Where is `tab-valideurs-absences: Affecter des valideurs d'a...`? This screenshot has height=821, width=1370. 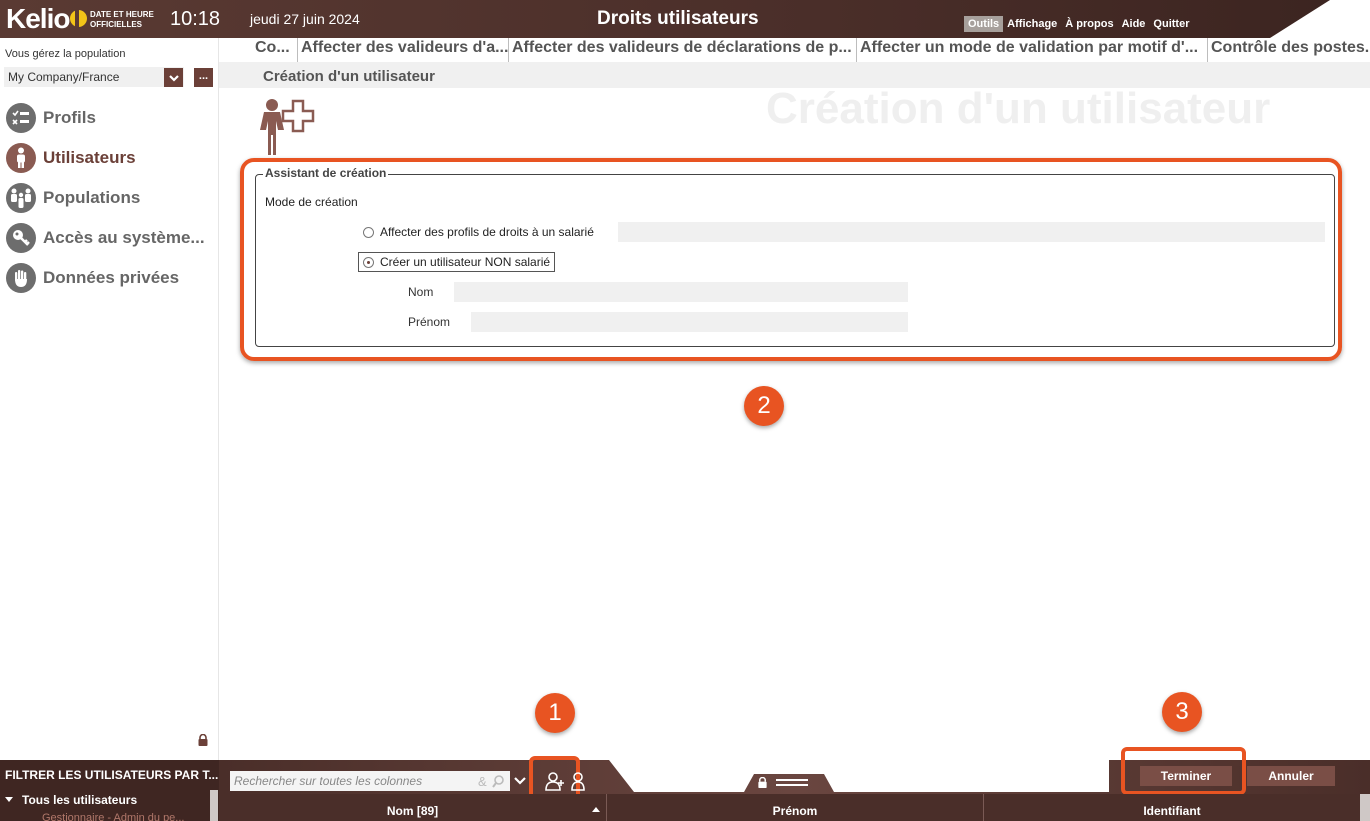
tab-valideurs-absences: Affecter des valideurs d'a... is located at coordinates (403, 50).